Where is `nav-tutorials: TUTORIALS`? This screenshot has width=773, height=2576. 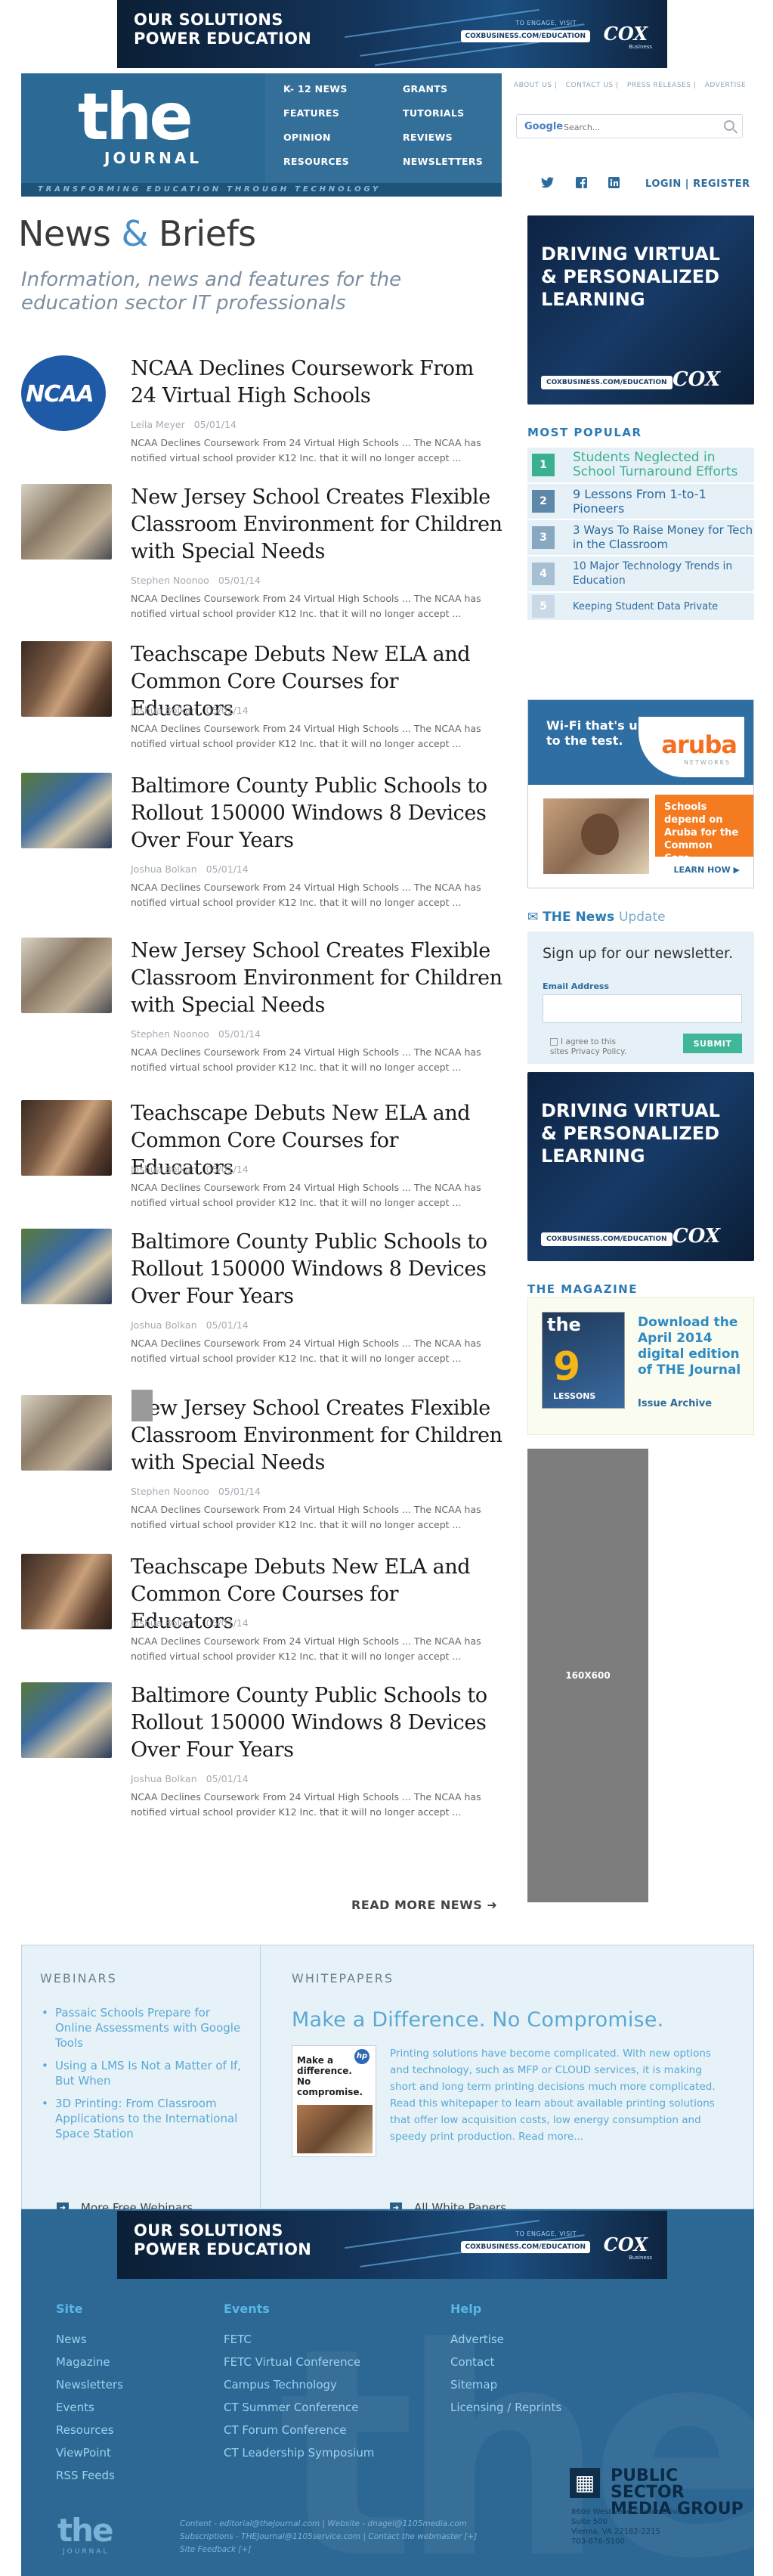 nav-tutorials: TUTORIALS is located at coordinates (443, 120).